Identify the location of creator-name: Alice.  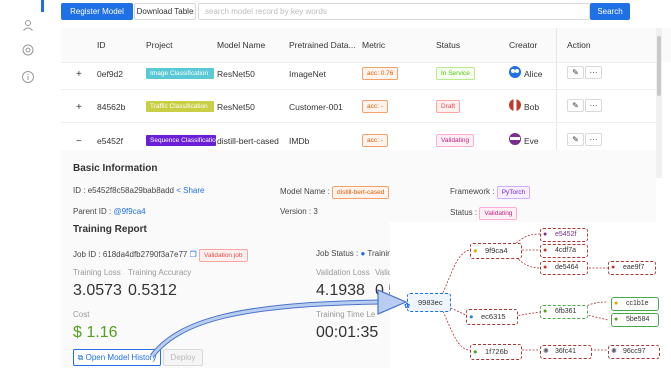
(533, 74).